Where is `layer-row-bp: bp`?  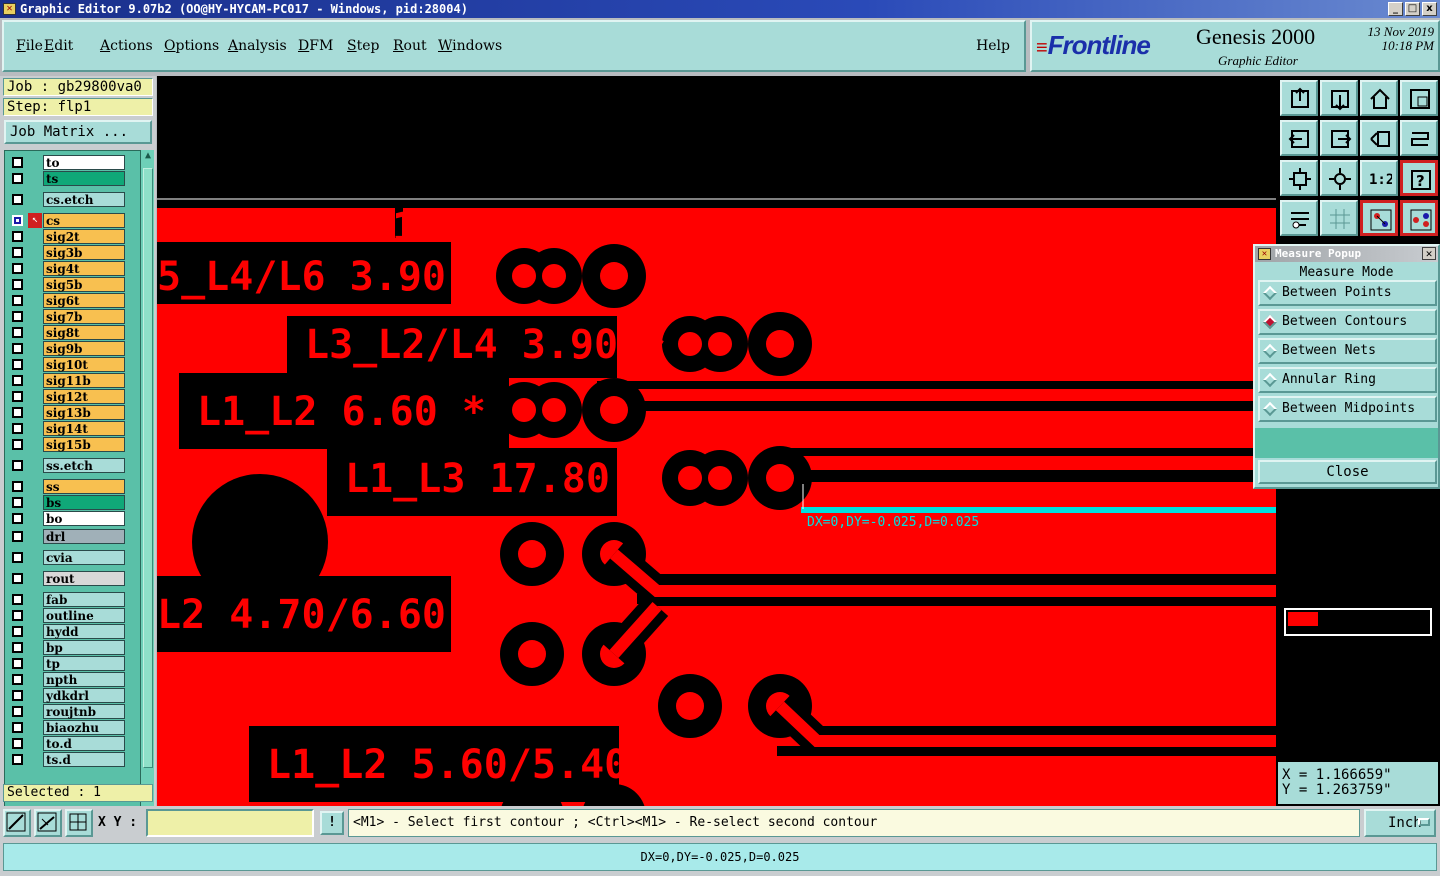
layer-row-bp: bp is located at coordinates (66, 647).